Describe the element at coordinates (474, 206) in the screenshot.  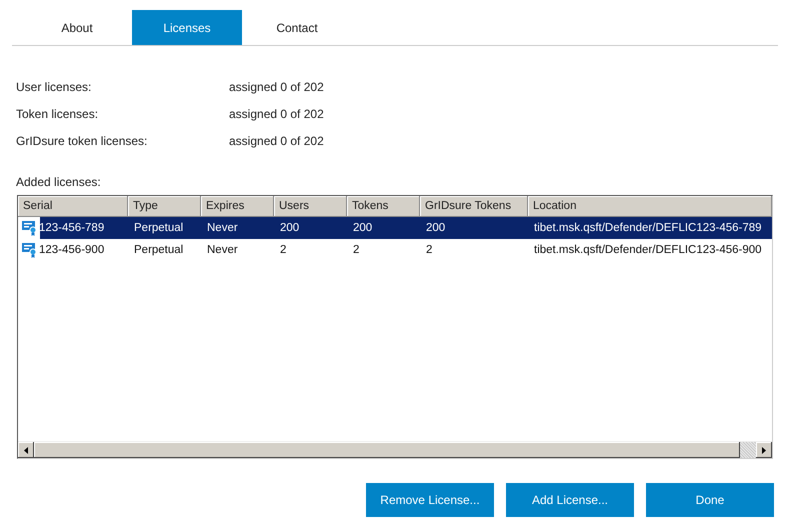
I see `column-header: GrIDsure Tokens` at that location.